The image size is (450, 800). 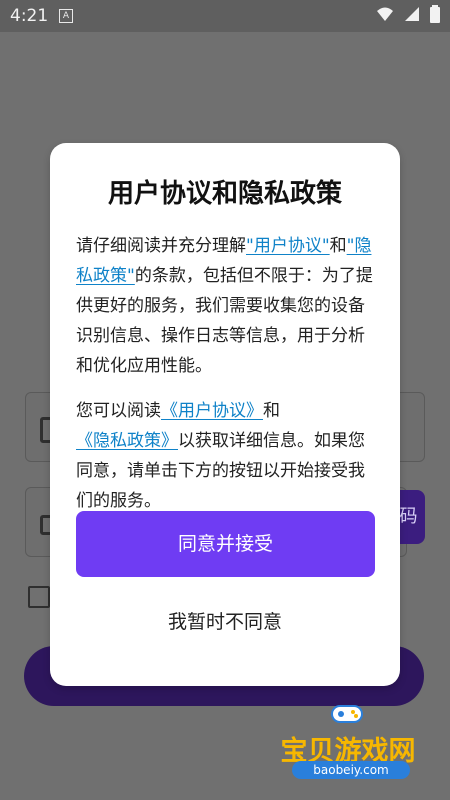 What do you see at coordinates (224, 194) in the screenshot?
I see `dialog-title: 用户协议和隐私政策` at bounding box center [224, 194].